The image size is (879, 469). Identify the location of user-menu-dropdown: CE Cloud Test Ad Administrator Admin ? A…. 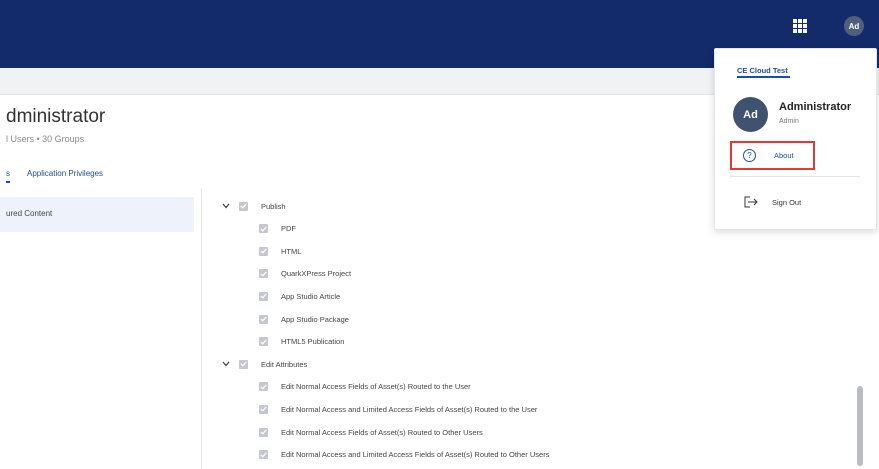
(795, 139).